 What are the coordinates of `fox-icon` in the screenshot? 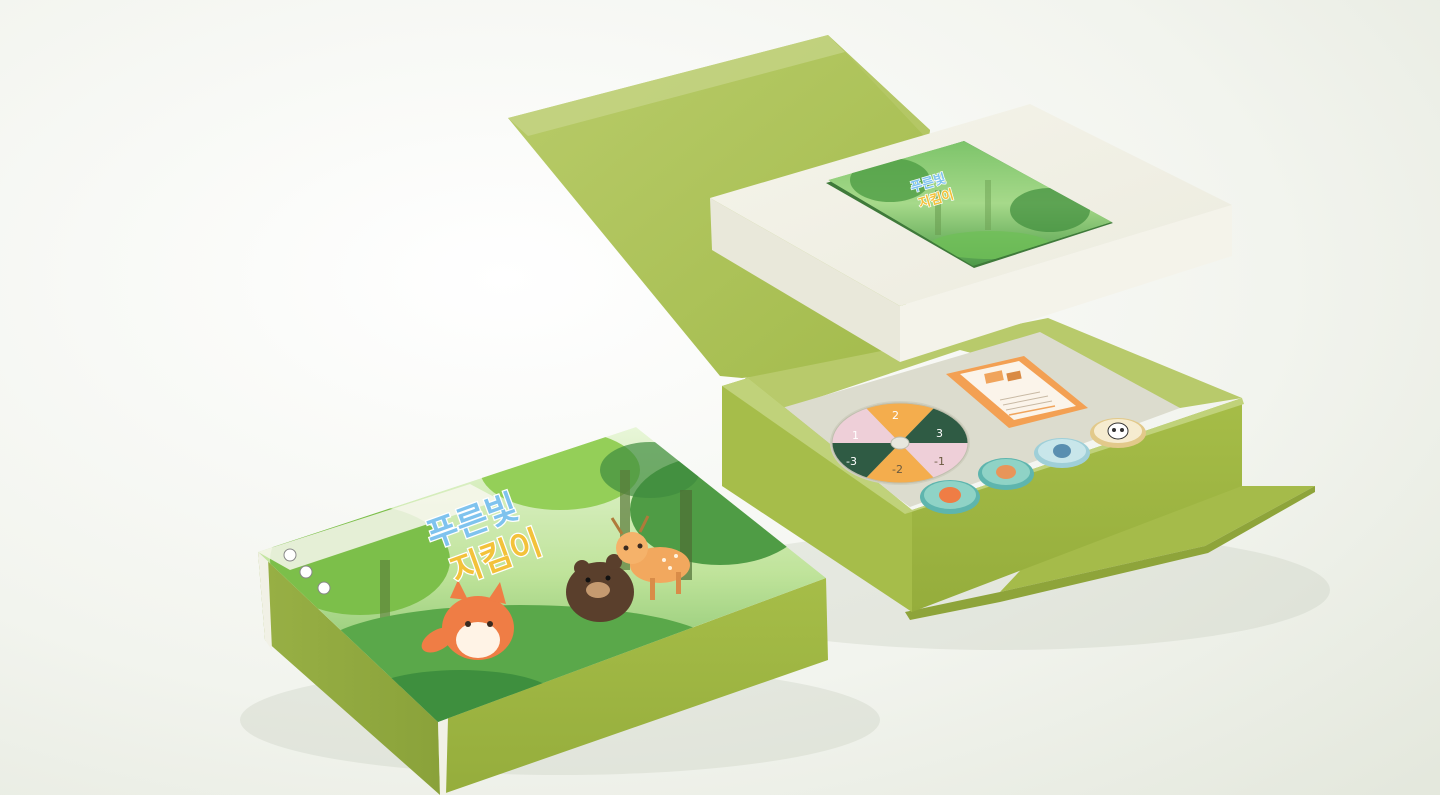 It's located at (950, 495).